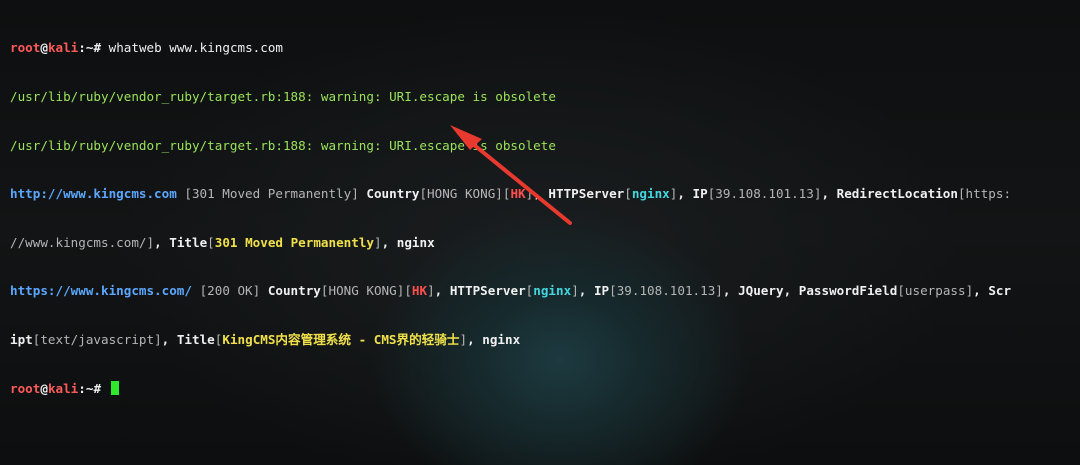 This screenshot has height=465, width=1080. Describe the element at coordinates (511, 175) in the screenshot. I see `annotation-arrow-icon` at that location.